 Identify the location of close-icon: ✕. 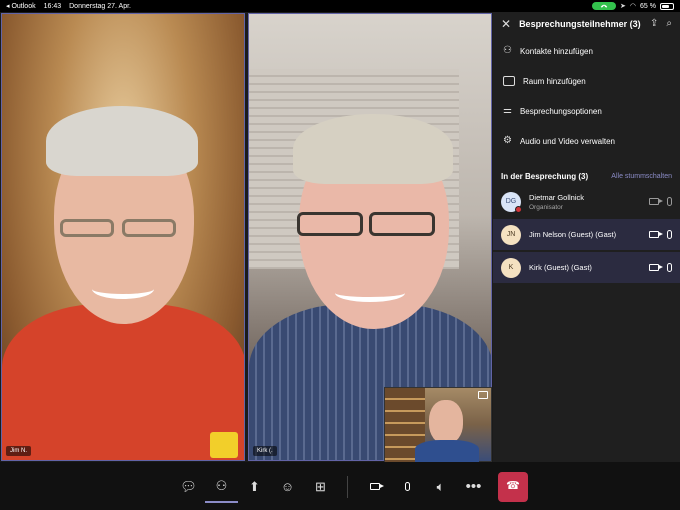
(506, 24).